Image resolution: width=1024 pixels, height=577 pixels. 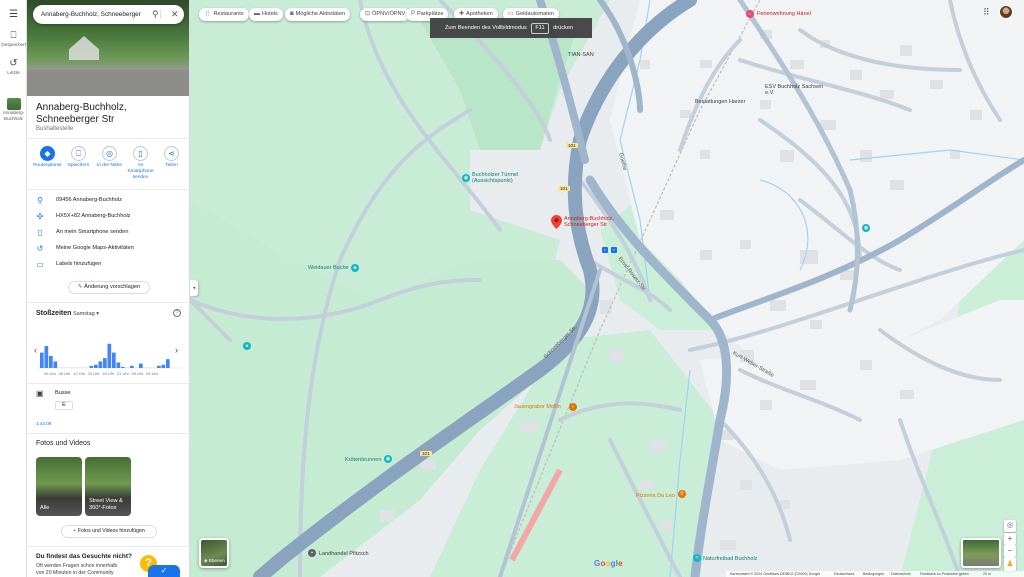 I want to click on footer-terms-link: Bedingungen, so click(x=873, y=574).